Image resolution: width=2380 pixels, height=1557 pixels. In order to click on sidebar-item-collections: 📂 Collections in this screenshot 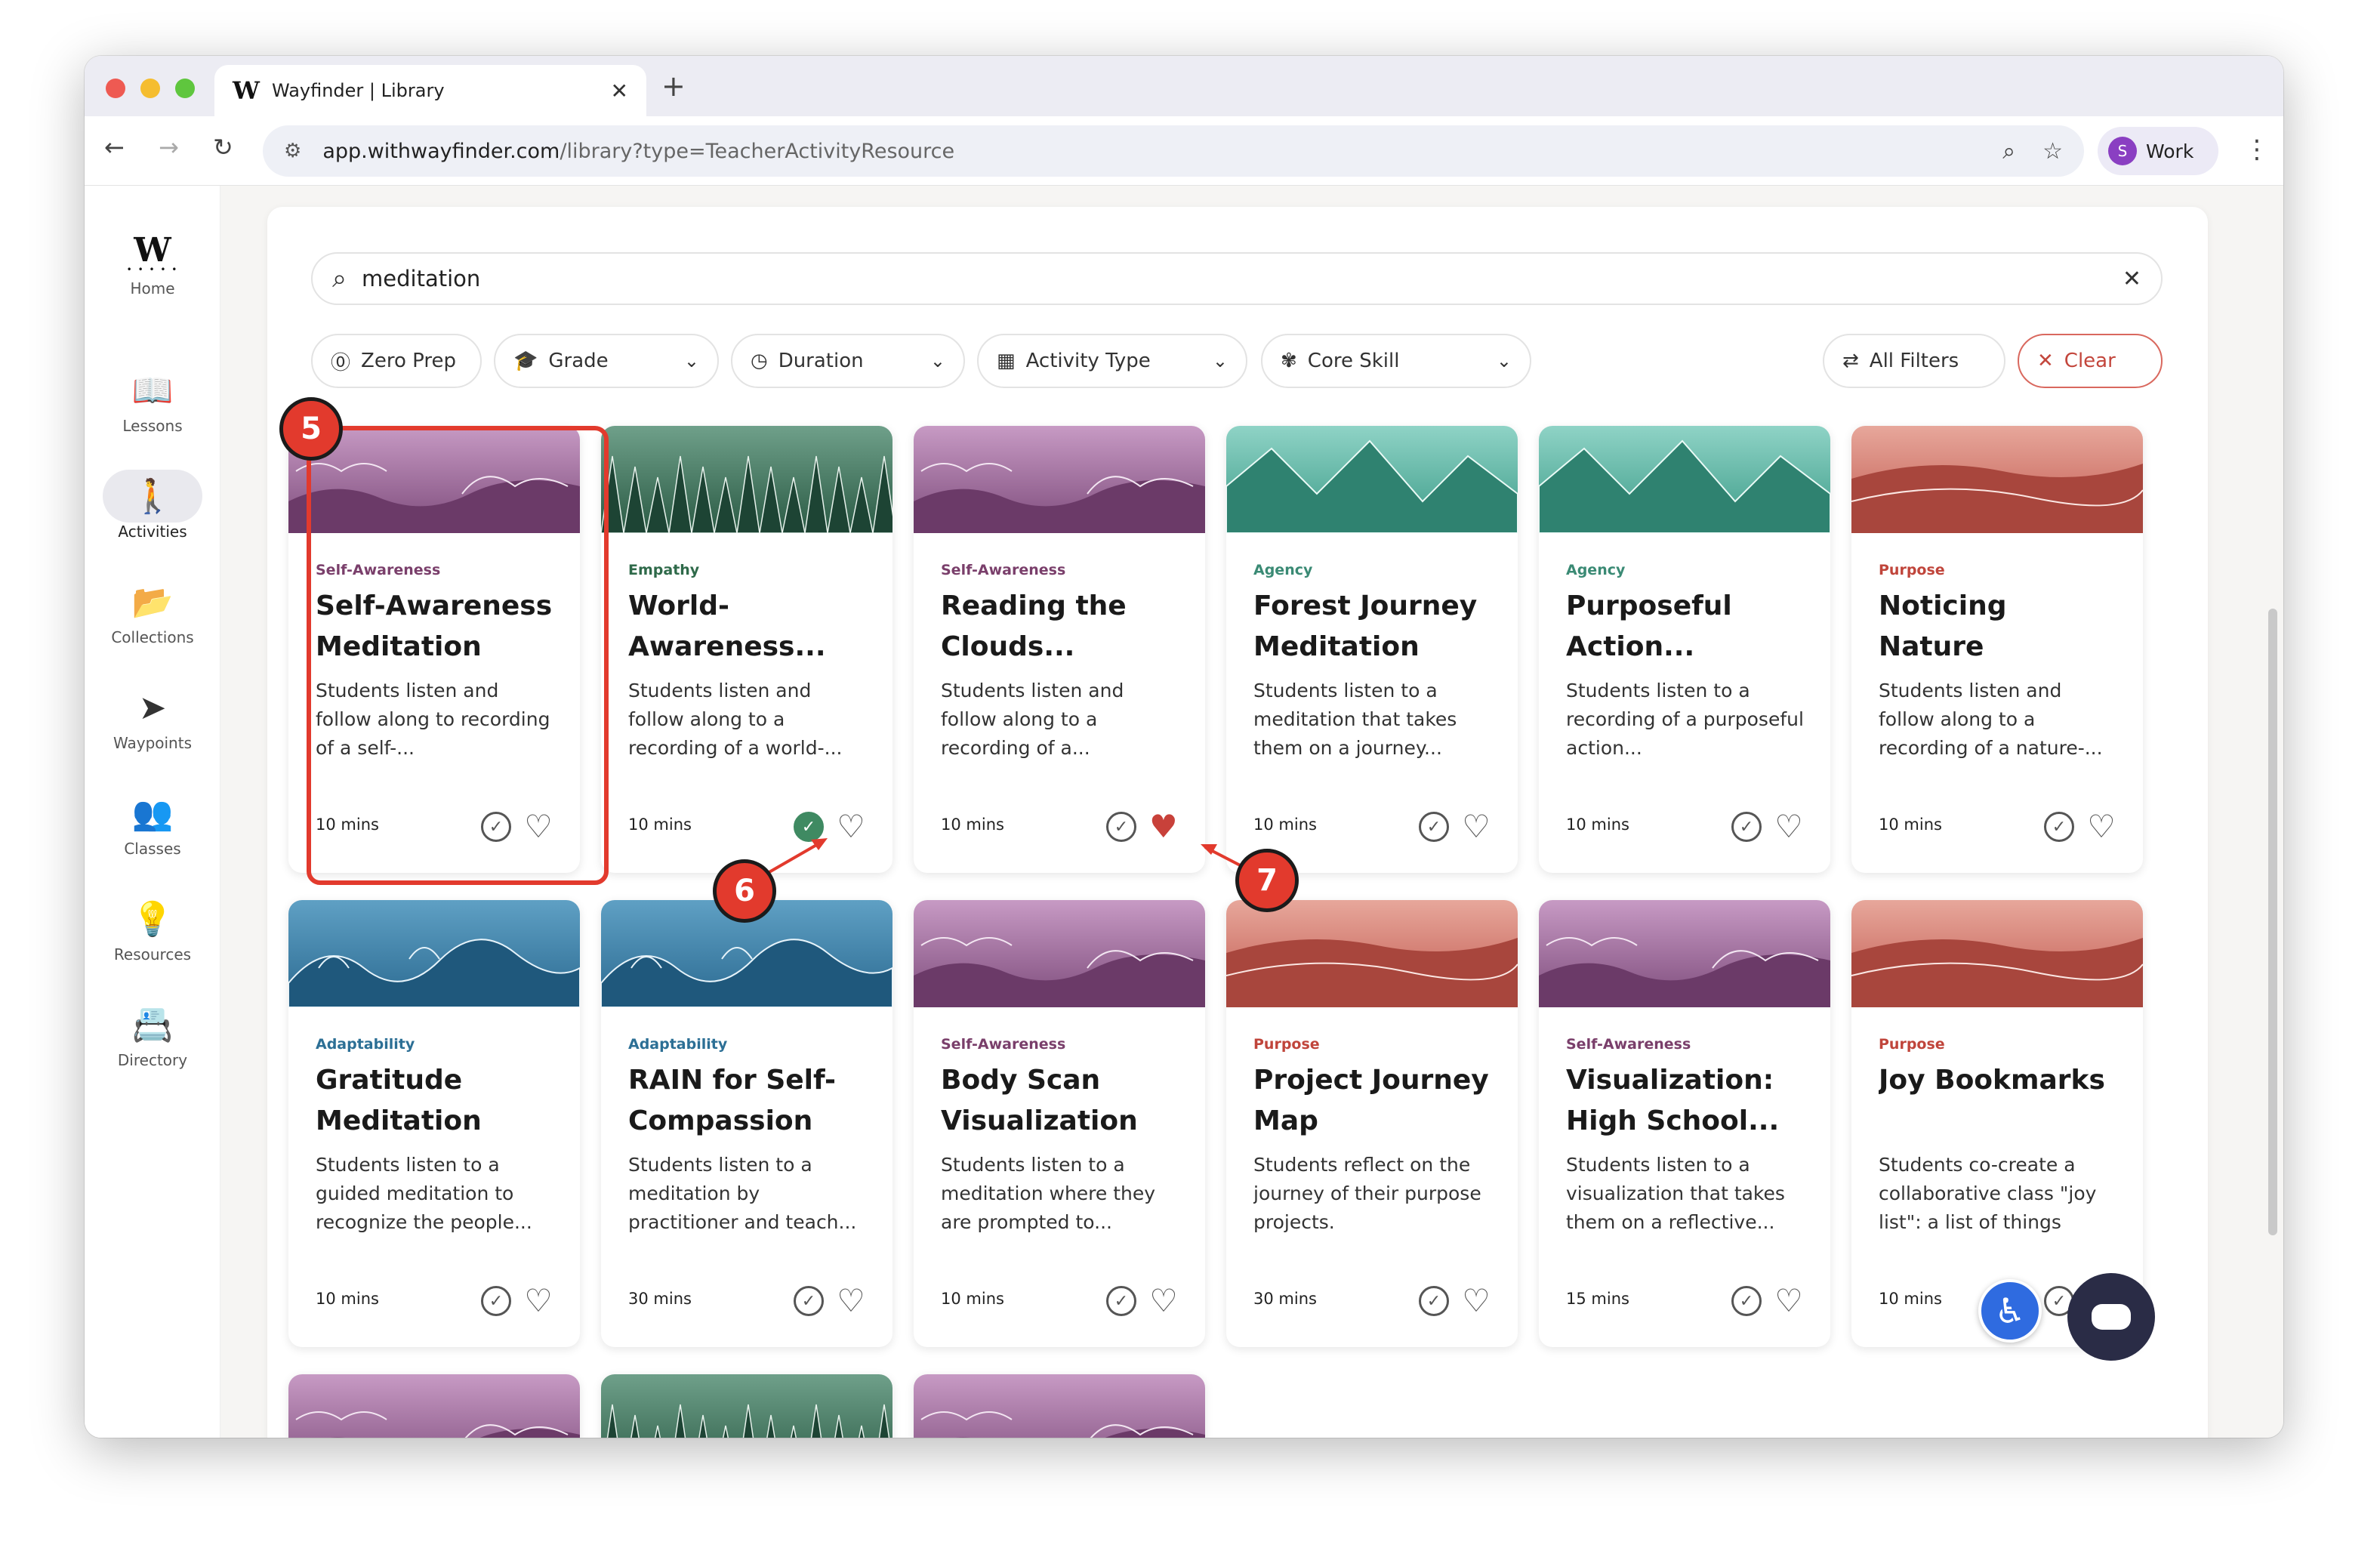, I will do `click(152, 613)`.